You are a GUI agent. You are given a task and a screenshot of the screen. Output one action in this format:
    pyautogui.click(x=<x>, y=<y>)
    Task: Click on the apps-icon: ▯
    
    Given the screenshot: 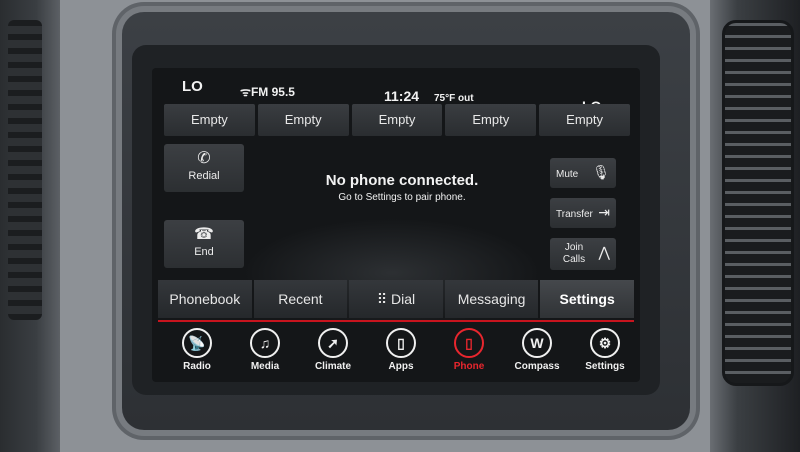 What is the action you would take?
    pyautogui.click(x=401, y=343)
    